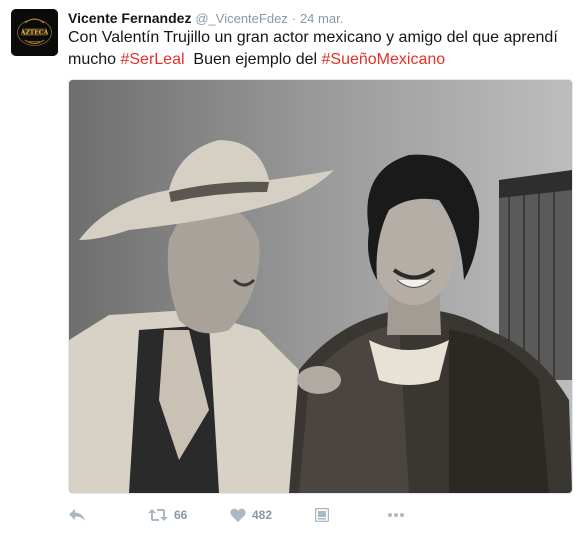 This screenshot has height=534, width=583. Describe the element at coordinates (253, 59) in the screenshot. I see `tweet-text-mid: Buen ejemplo del` at that location.